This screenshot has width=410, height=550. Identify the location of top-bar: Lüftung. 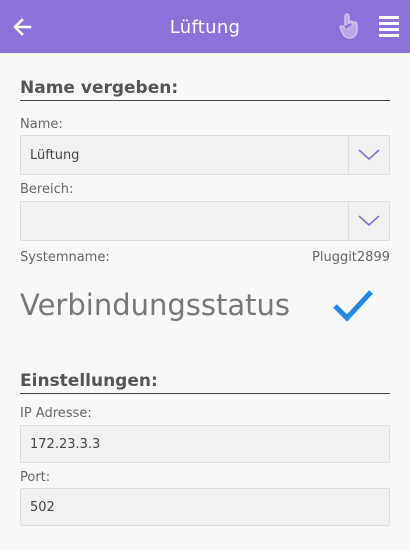
(205, 26).